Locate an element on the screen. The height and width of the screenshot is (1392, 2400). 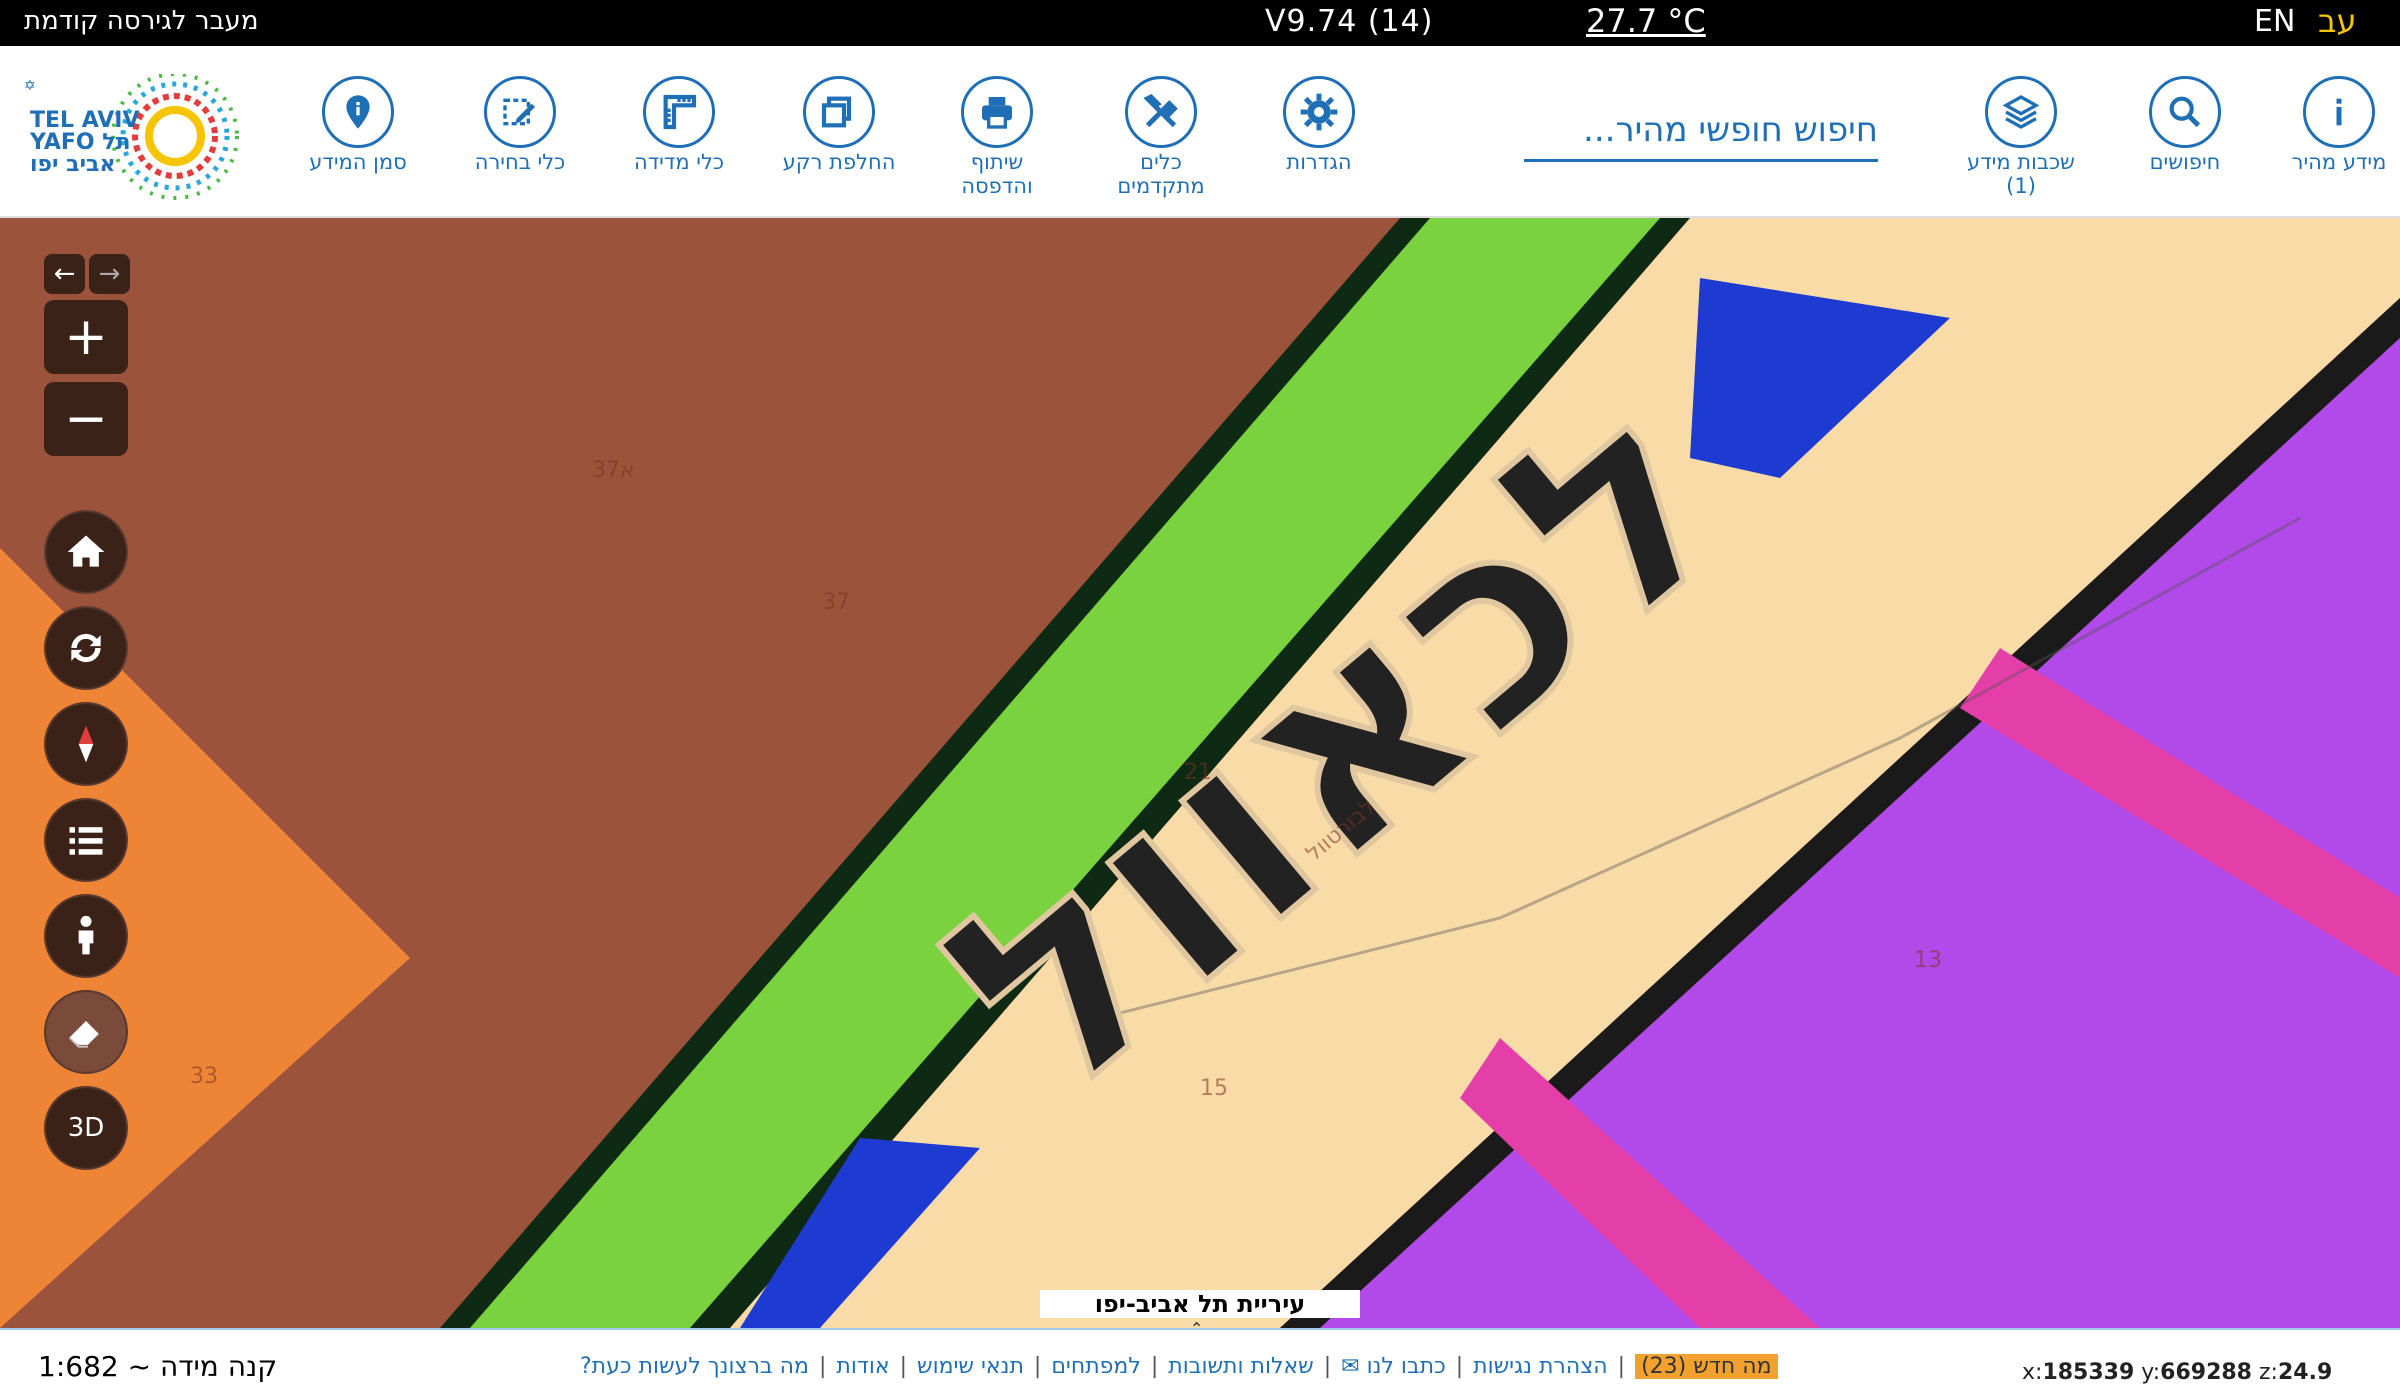
parcel-label: 15 is located at coordinates (1214, 1088).